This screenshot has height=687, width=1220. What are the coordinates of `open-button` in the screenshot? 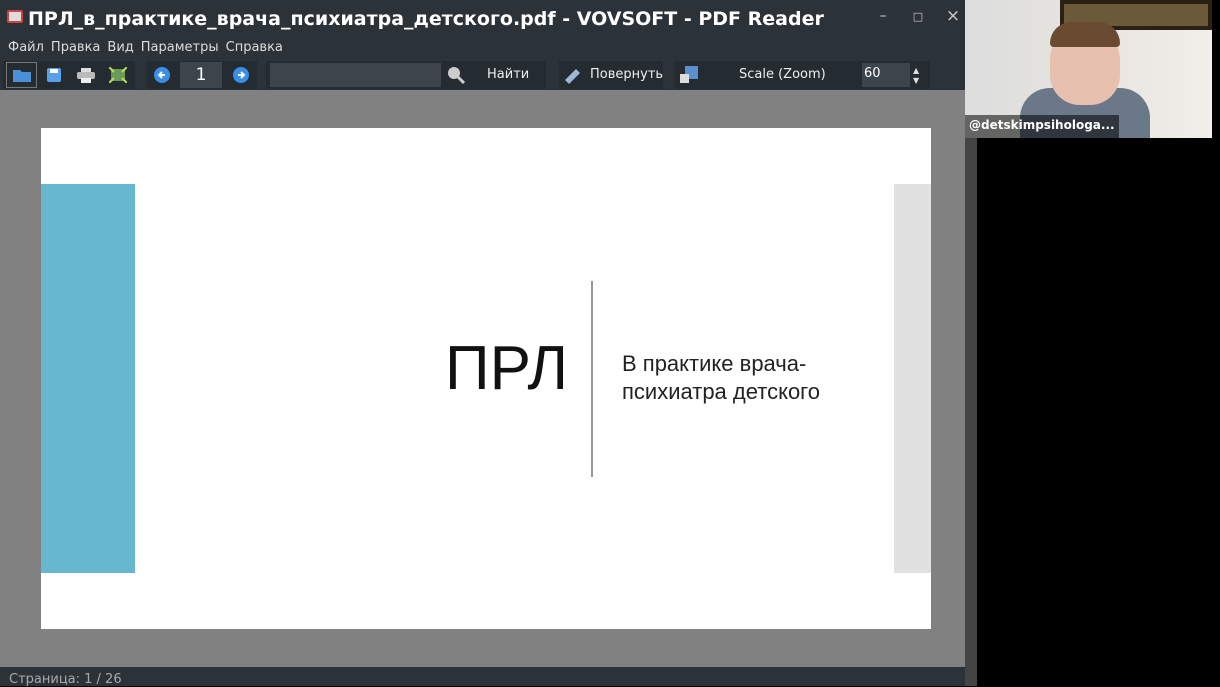 It's located at (21, 75).